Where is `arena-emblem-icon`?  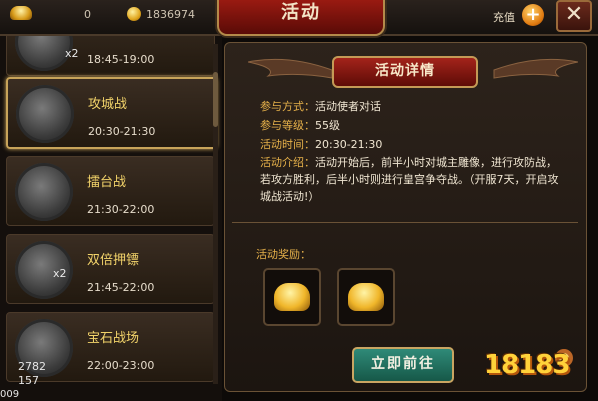
arena-emblem-icon is located at coordinates (44, 192).